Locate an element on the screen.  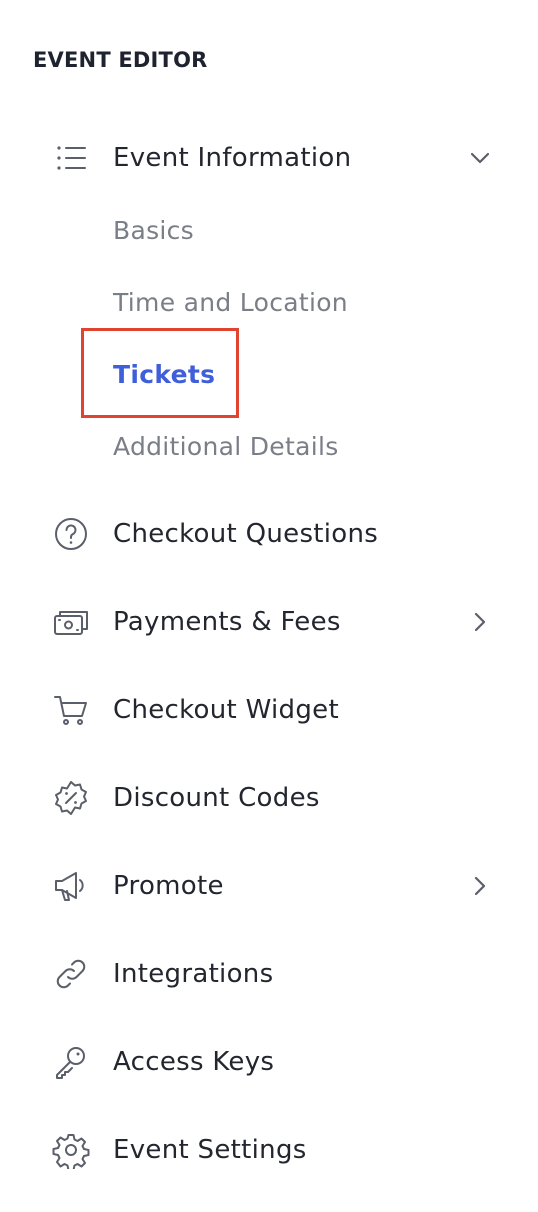
sidebar-item-checkout-questions: Checkout Questions is located at coordinates (269, 534).